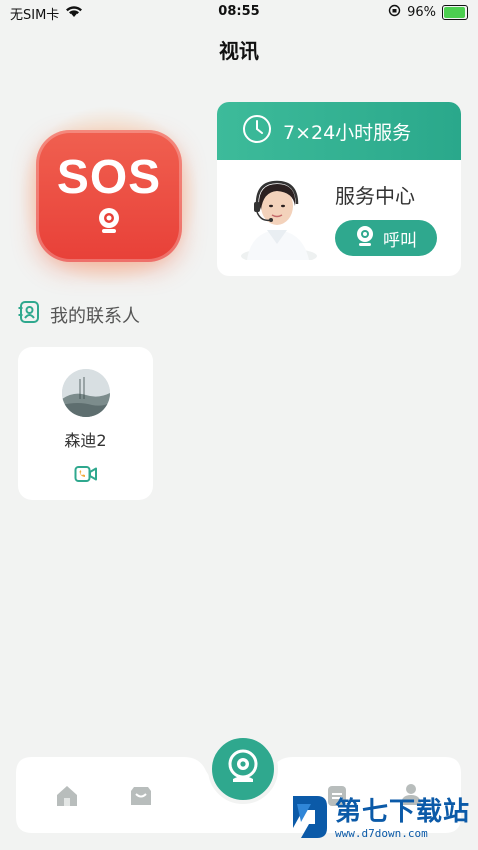 The width and height of the screenshot is (478, 850). Describe the element at coordinates (85, 423) in the screenshot. I see `contact-card: 森迪2` at that location.